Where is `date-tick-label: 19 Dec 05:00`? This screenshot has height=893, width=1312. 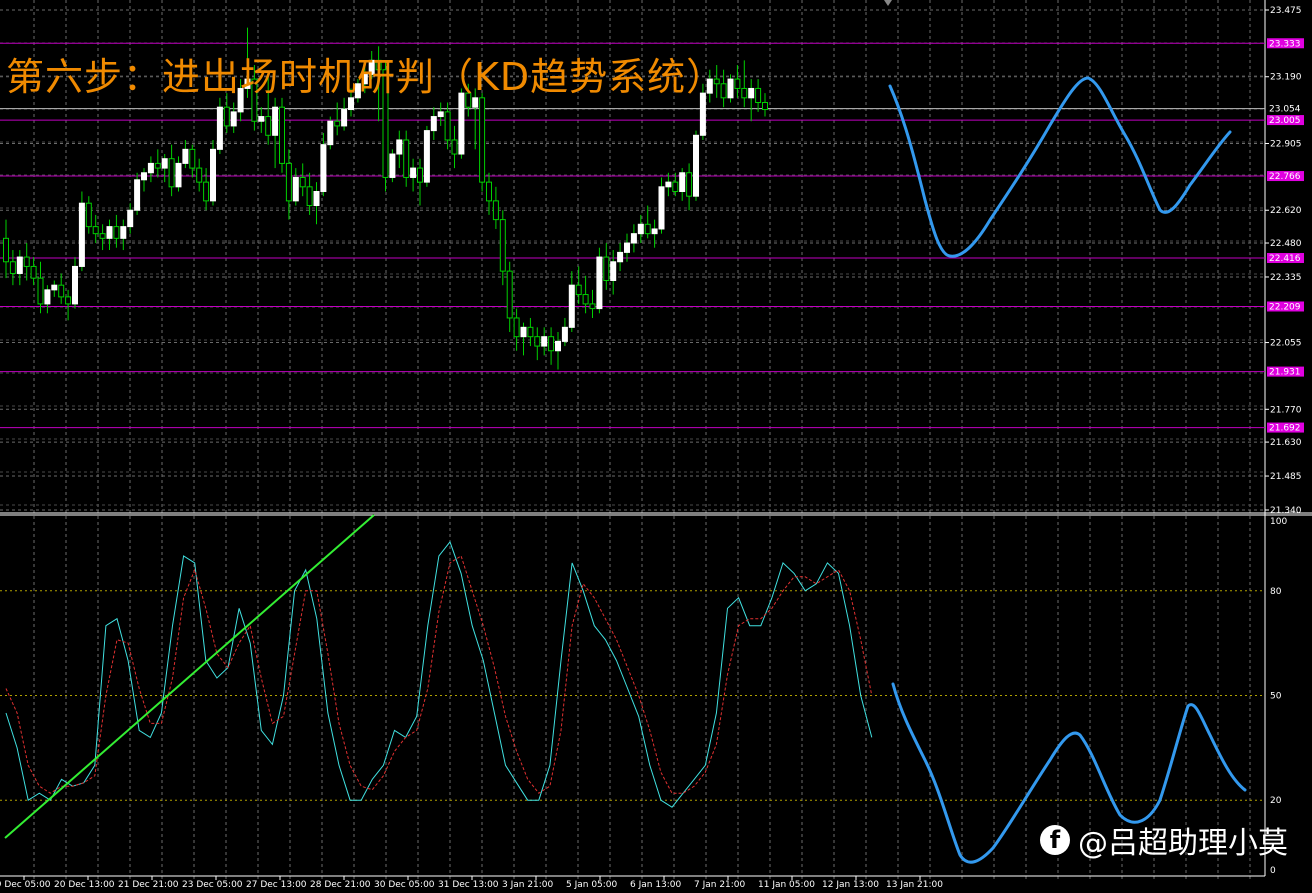
date-tick-label: 19 Dec 05:00 is located at coordinates (25, 885).